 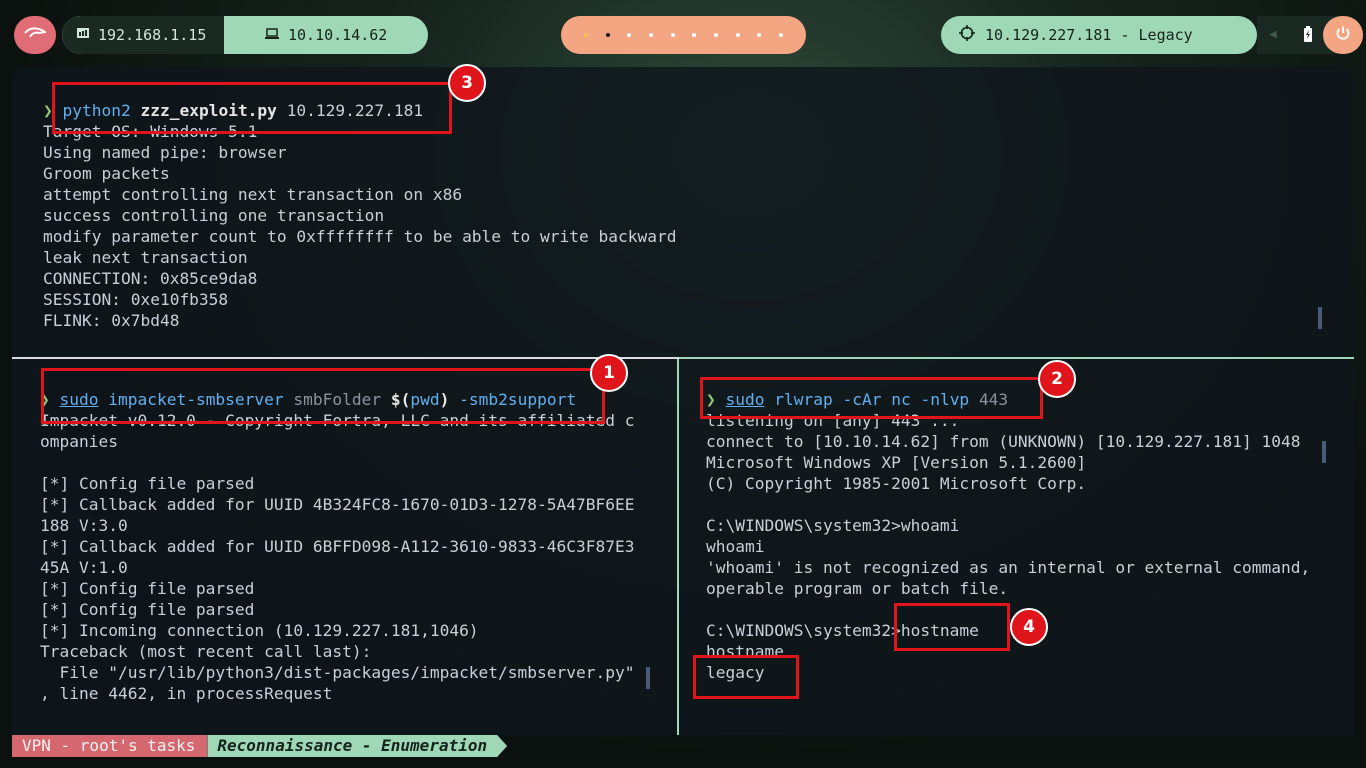 I want to click on output-line: ompanies, so click(x=79, y=441).